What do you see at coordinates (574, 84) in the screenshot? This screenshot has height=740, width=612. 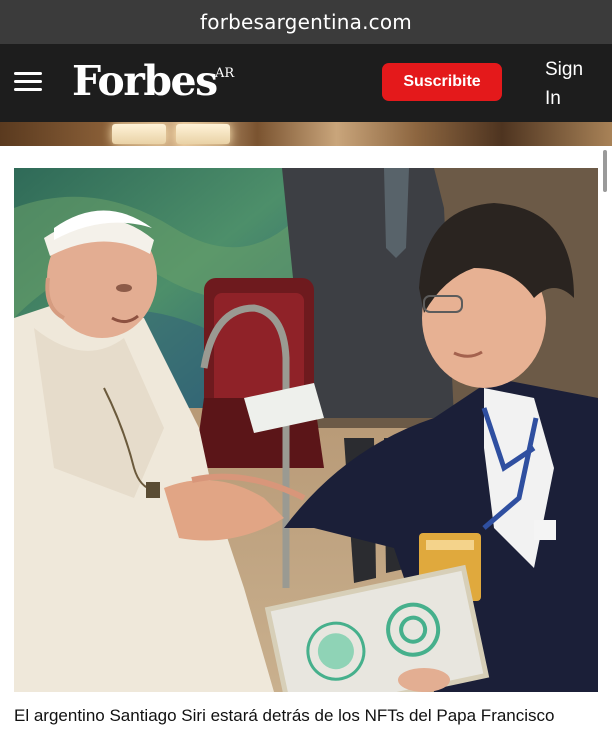 I see `sign-in-link: Sign In` at bounding box center [574, 84].